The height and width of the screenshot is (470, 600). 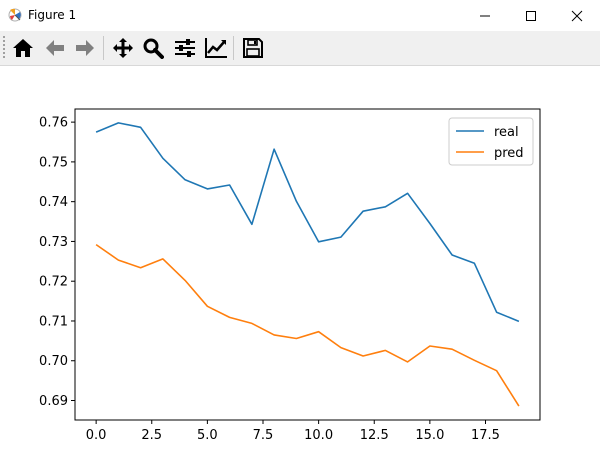 I want to click on forward-button, so click(x=85, y=48).